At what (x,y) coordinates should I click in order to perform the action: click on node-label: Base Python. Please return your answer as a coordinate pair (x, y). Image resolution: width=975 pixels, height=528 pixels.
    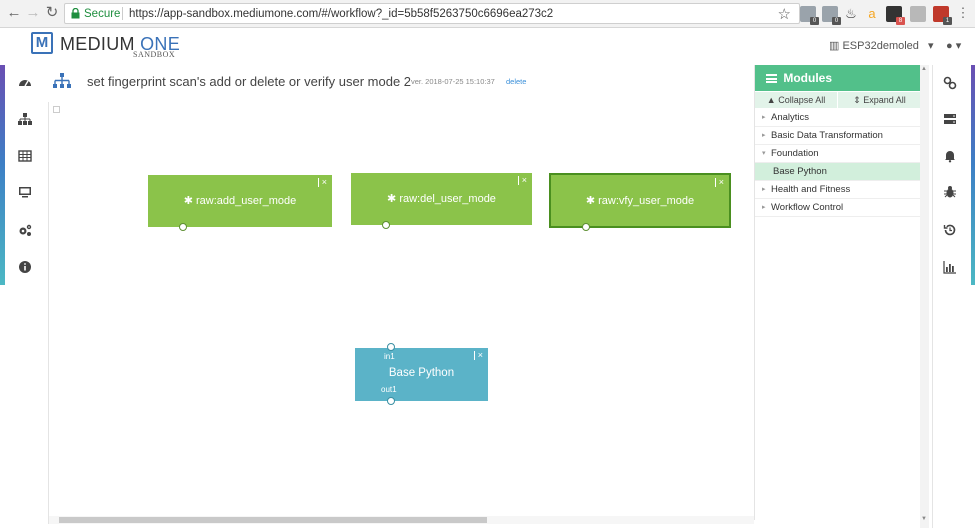
    Looking at the image, I should click on (421, 373).